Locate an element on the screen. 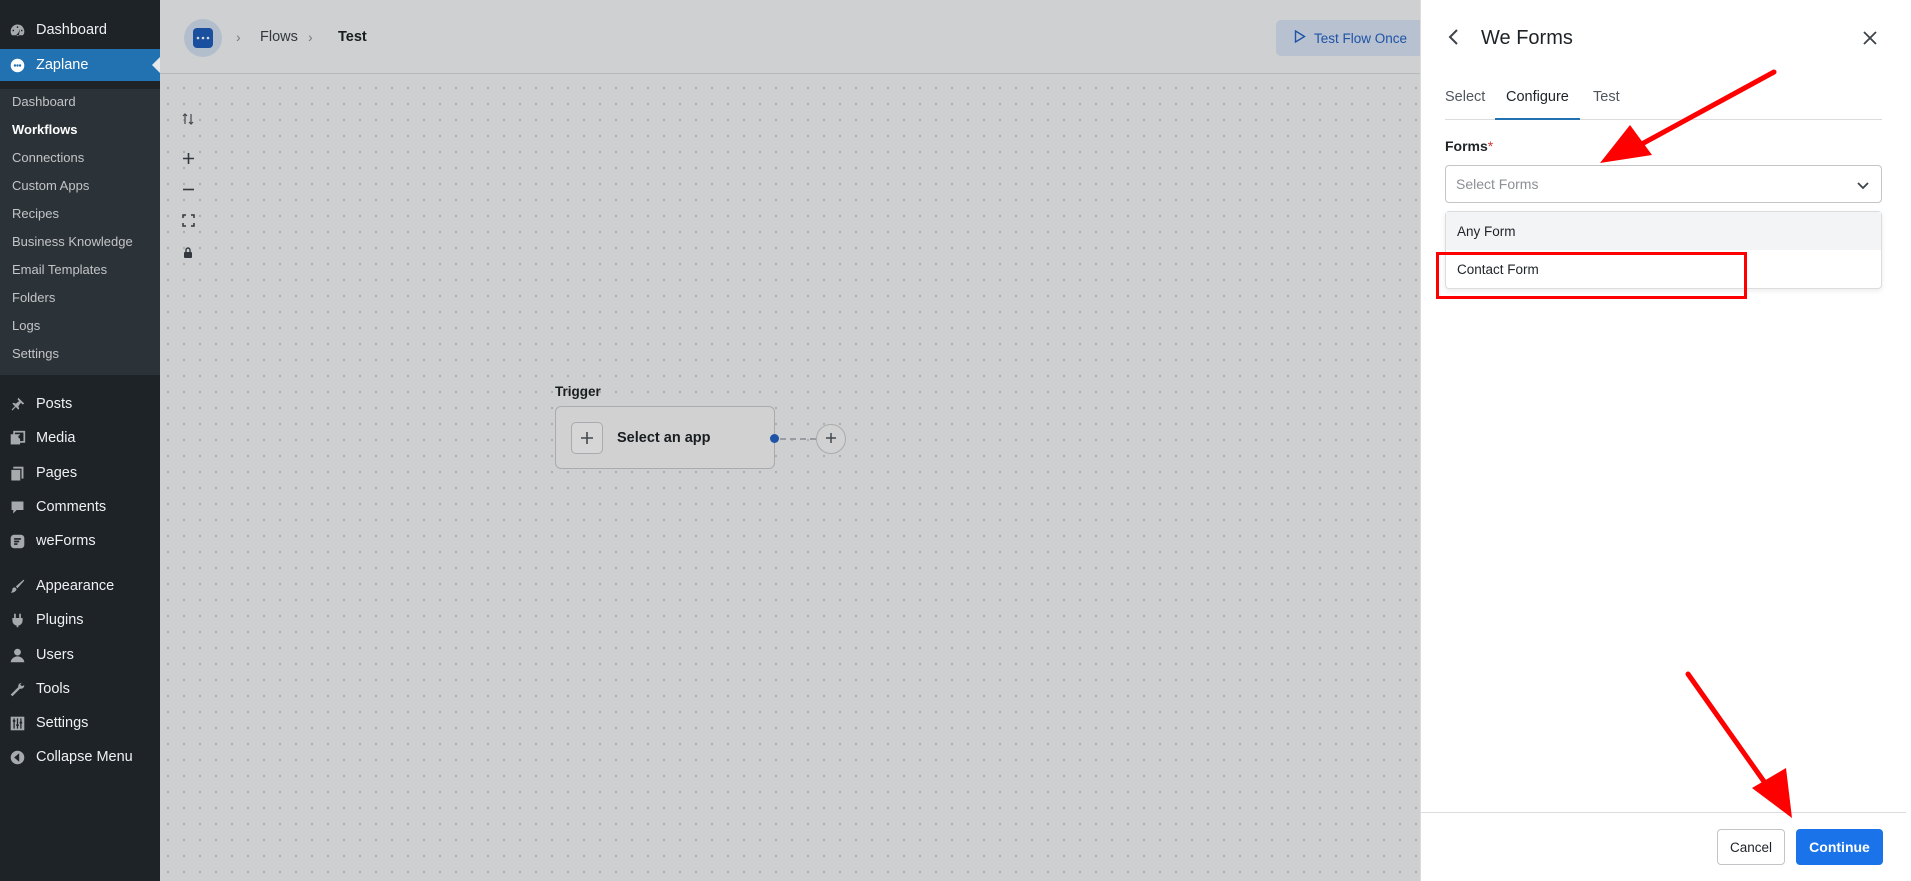  panel-title: We Forms is located at coordinates (1527, 38).